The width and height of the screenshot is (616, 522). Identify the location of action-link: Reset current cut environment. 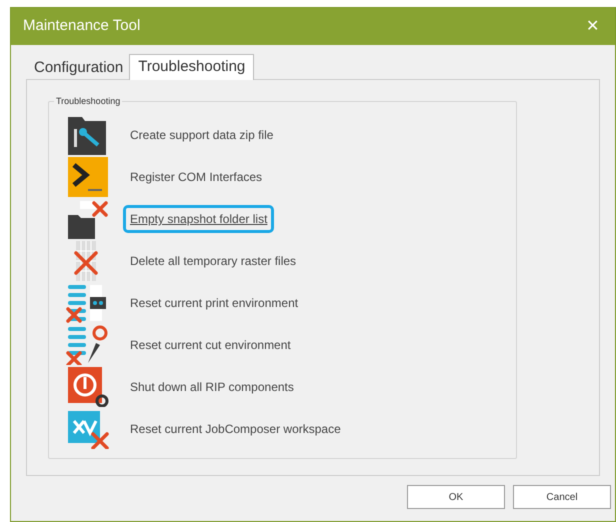
(210, 345).